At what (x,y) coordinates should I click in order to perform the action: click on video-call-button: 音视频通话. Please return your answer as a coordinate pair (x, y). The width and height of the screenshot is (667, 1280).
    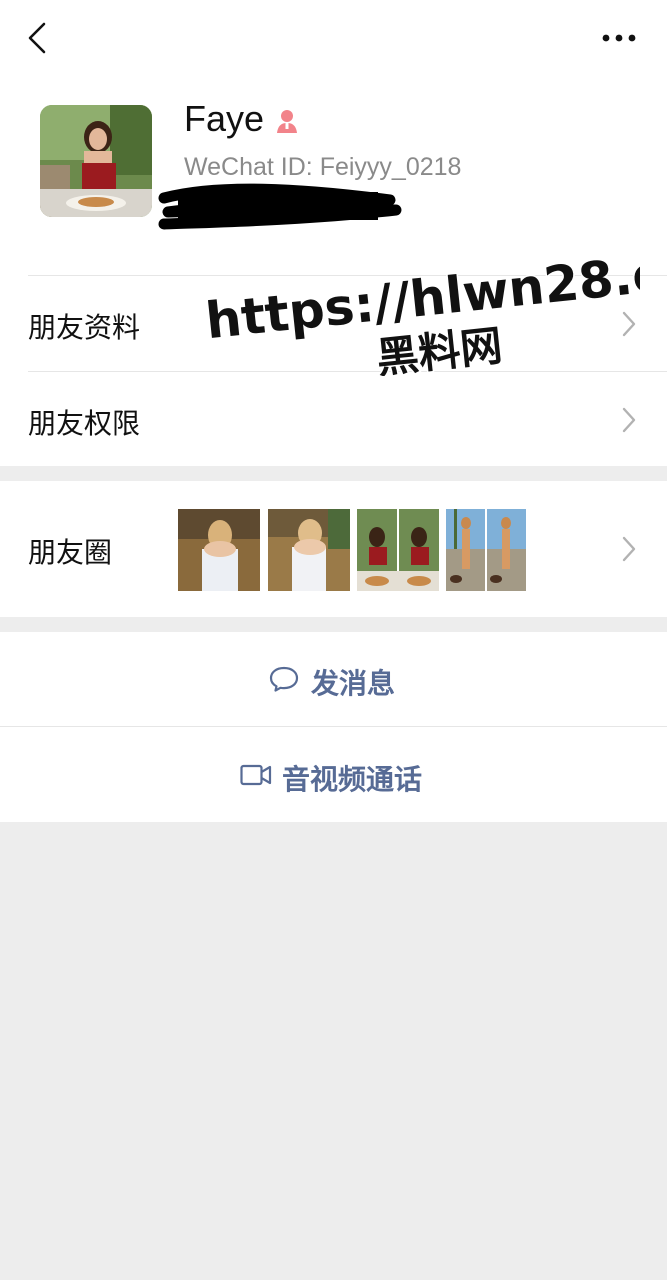
    Looking at the image, I should click on (333, 774).